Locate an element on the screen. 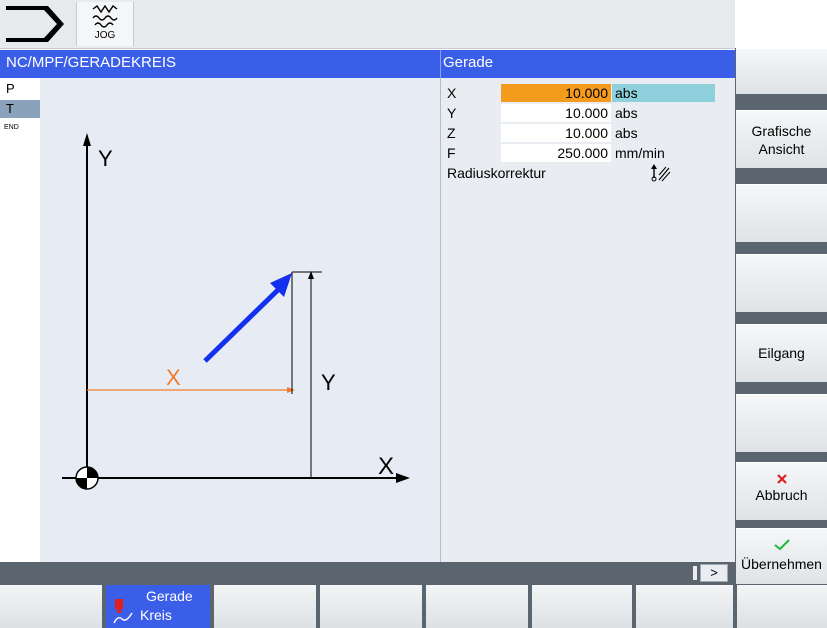 The image size is (827, 628). gerade-kreis-button: Gerade Kreis is located at coordinates (158, 606).